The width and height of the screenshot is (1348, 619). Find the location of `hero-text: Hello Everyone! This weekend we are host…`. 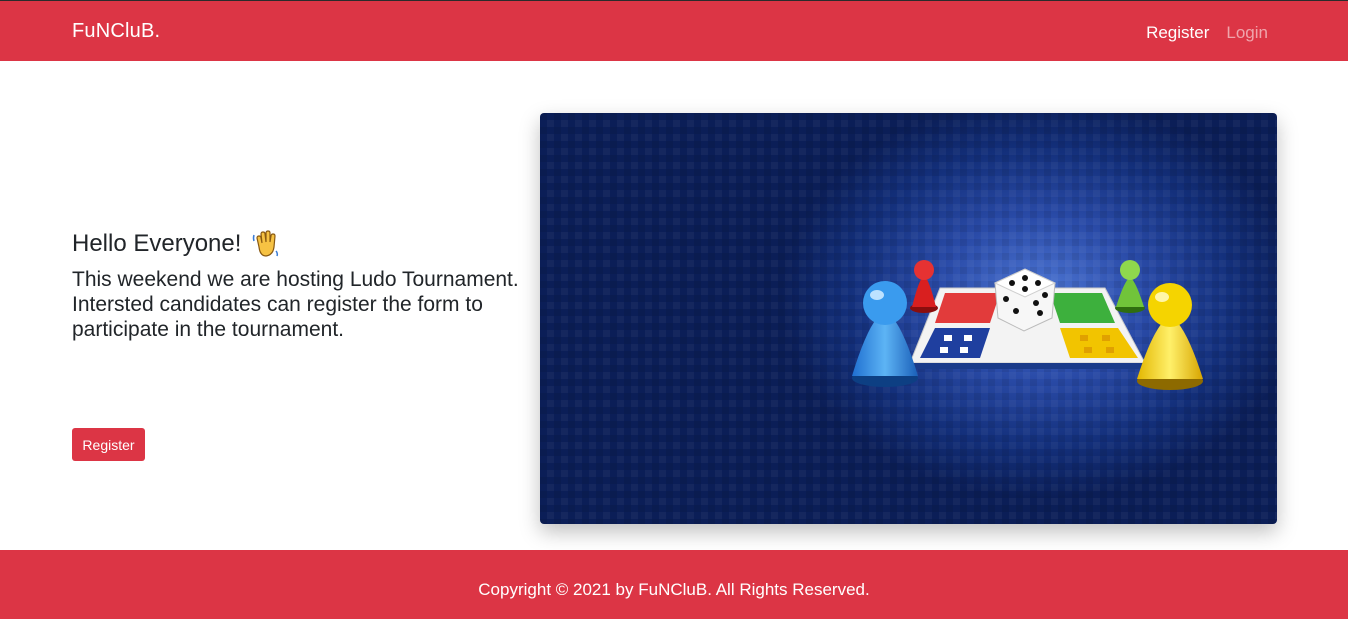

hero-text: Hello Everyone! This weekend we are host… is located at coordinates (297, 285).